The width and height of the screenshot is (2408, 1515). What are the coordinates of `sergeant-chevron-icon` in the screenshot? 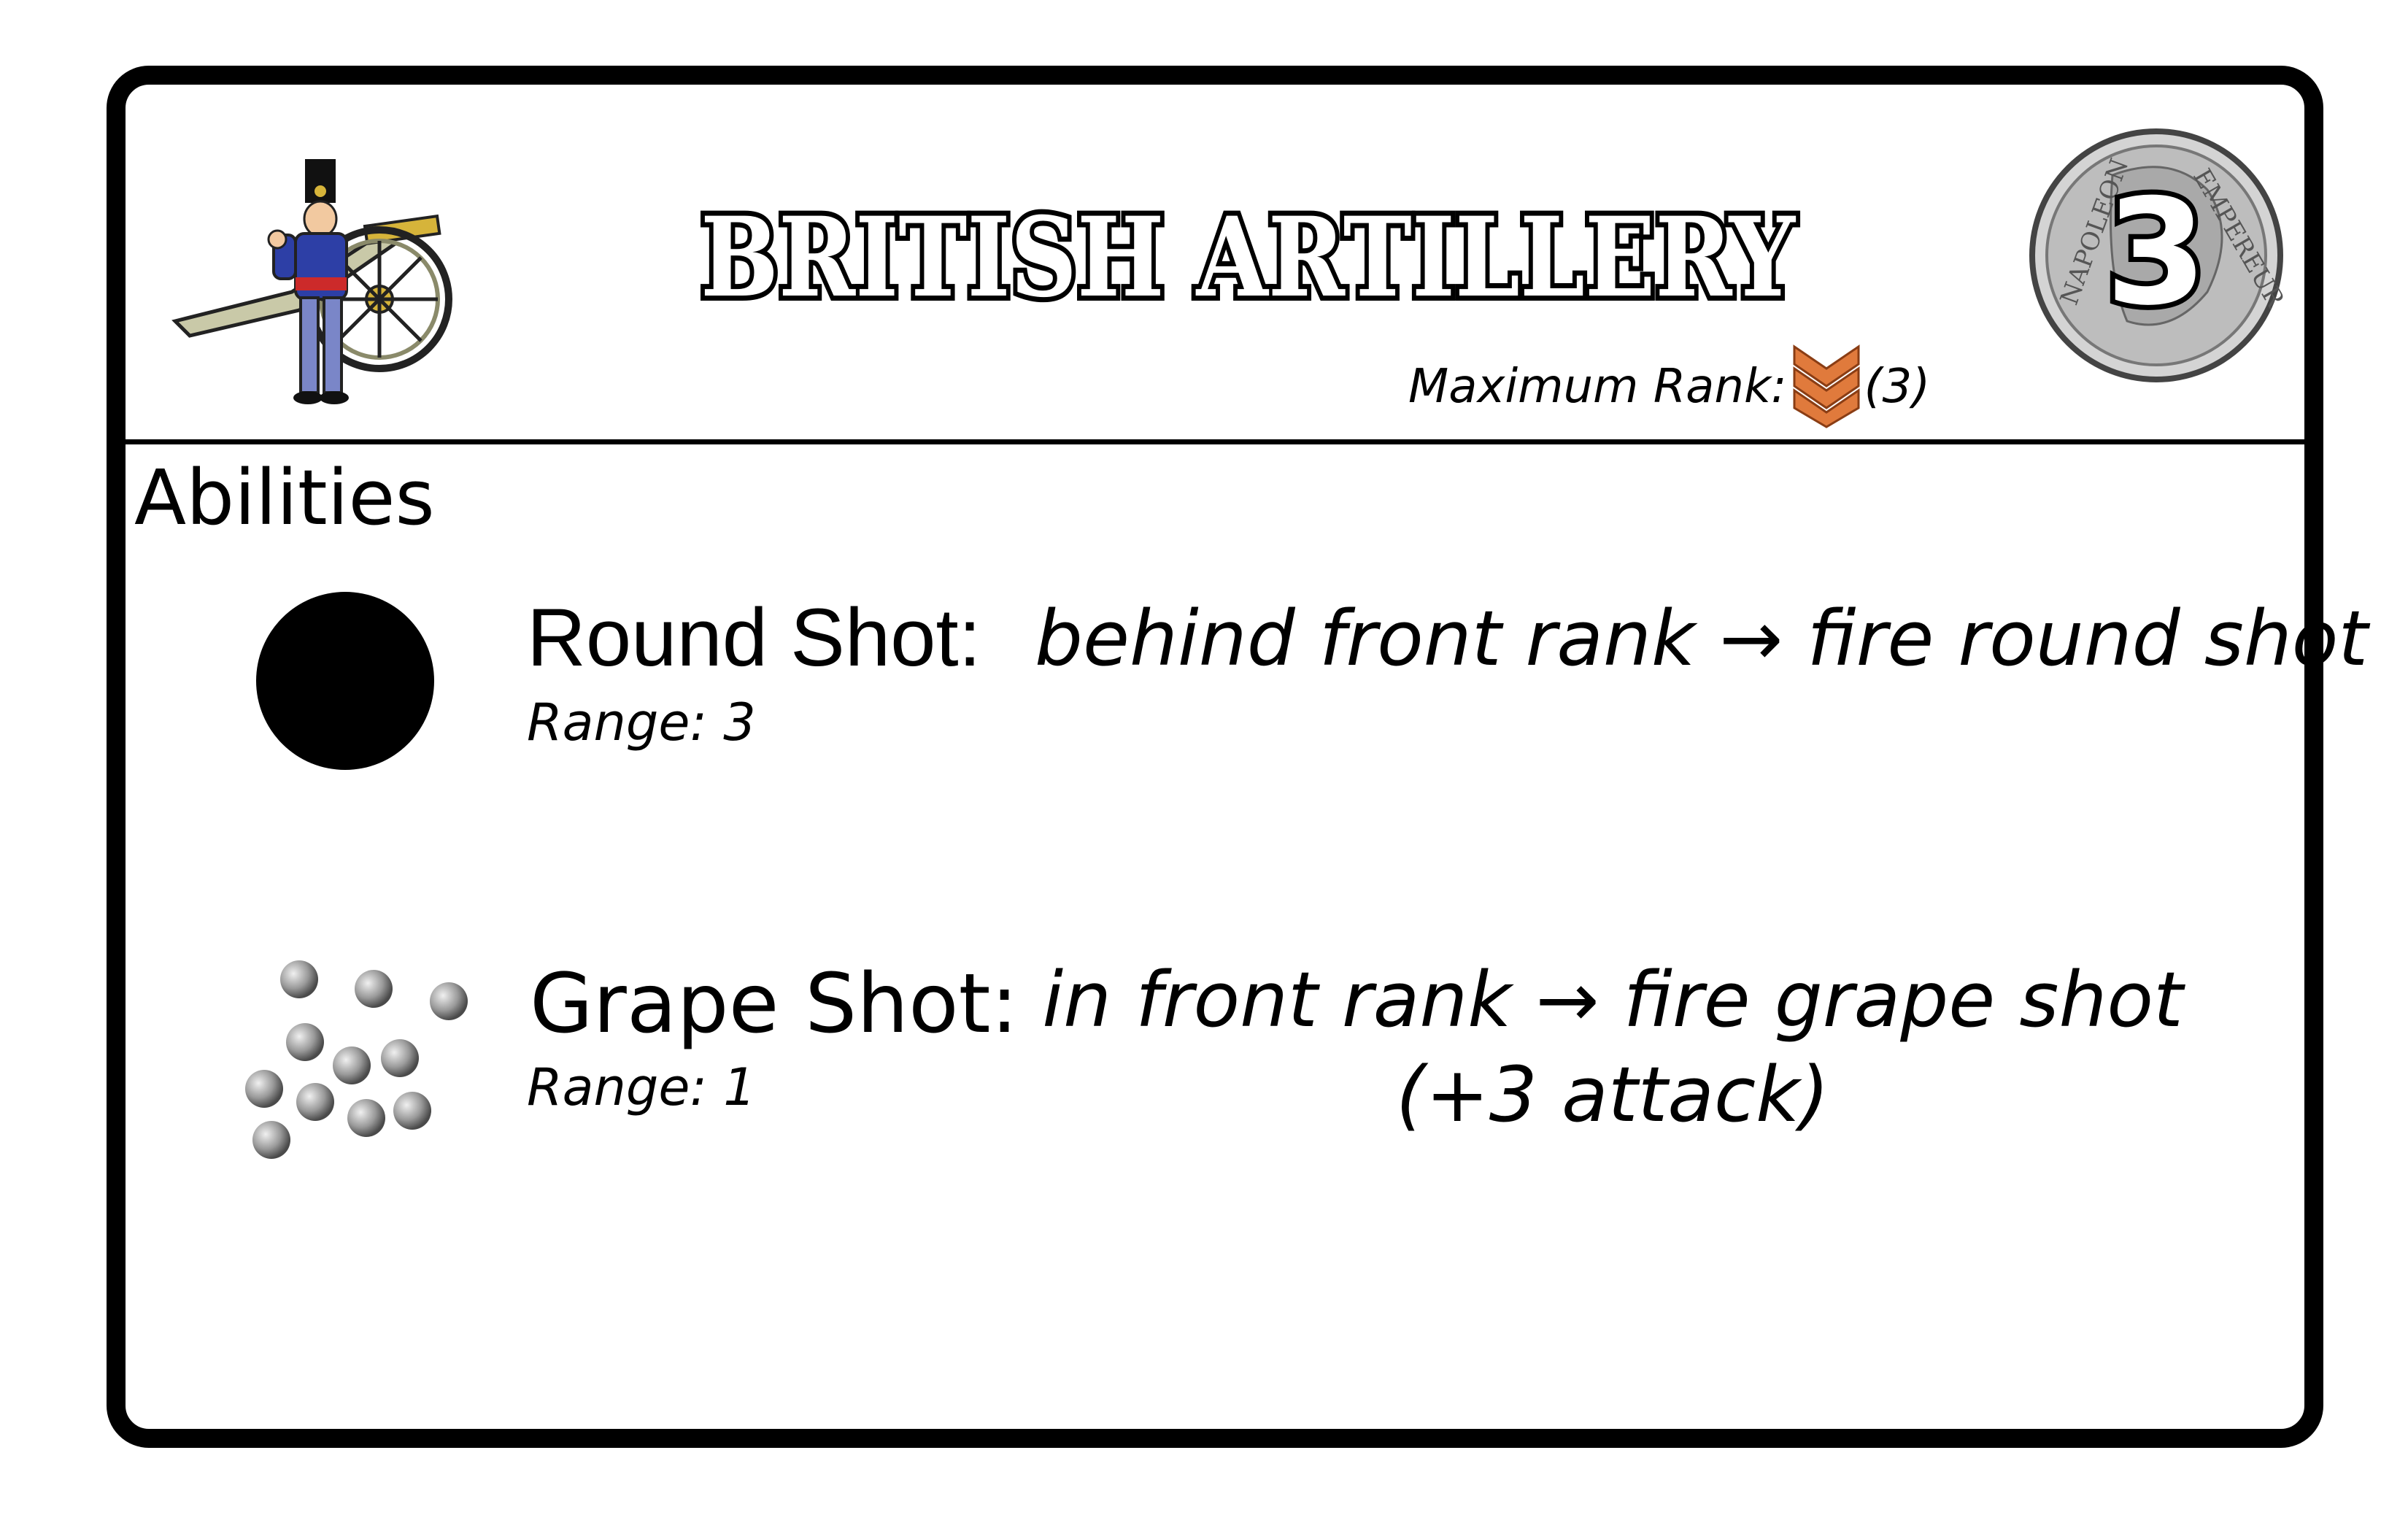 It's located at (1826, 386).